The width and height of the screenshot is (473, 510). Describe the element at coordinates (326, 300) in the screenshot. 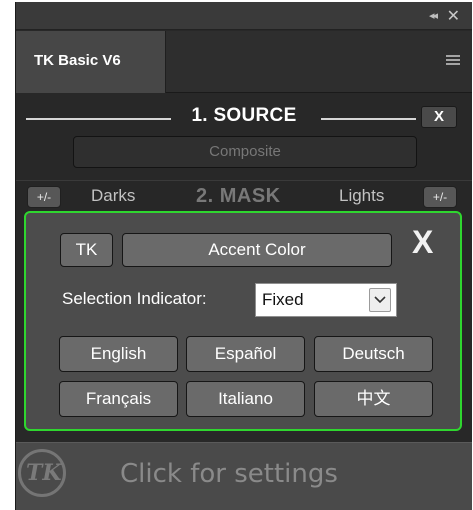

I see `selection-indicator-select: Fixed` at that location.